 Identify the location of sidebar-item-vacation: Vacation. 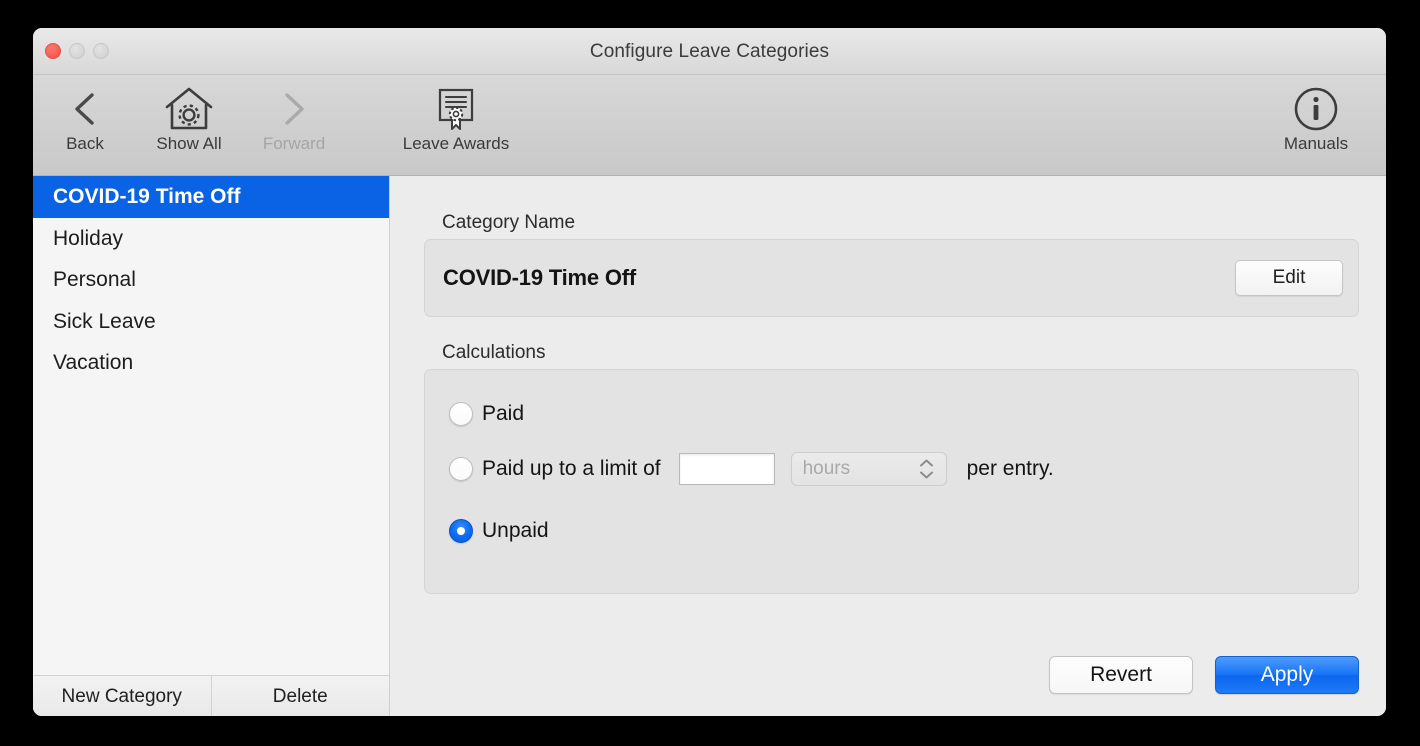
(211, 363).